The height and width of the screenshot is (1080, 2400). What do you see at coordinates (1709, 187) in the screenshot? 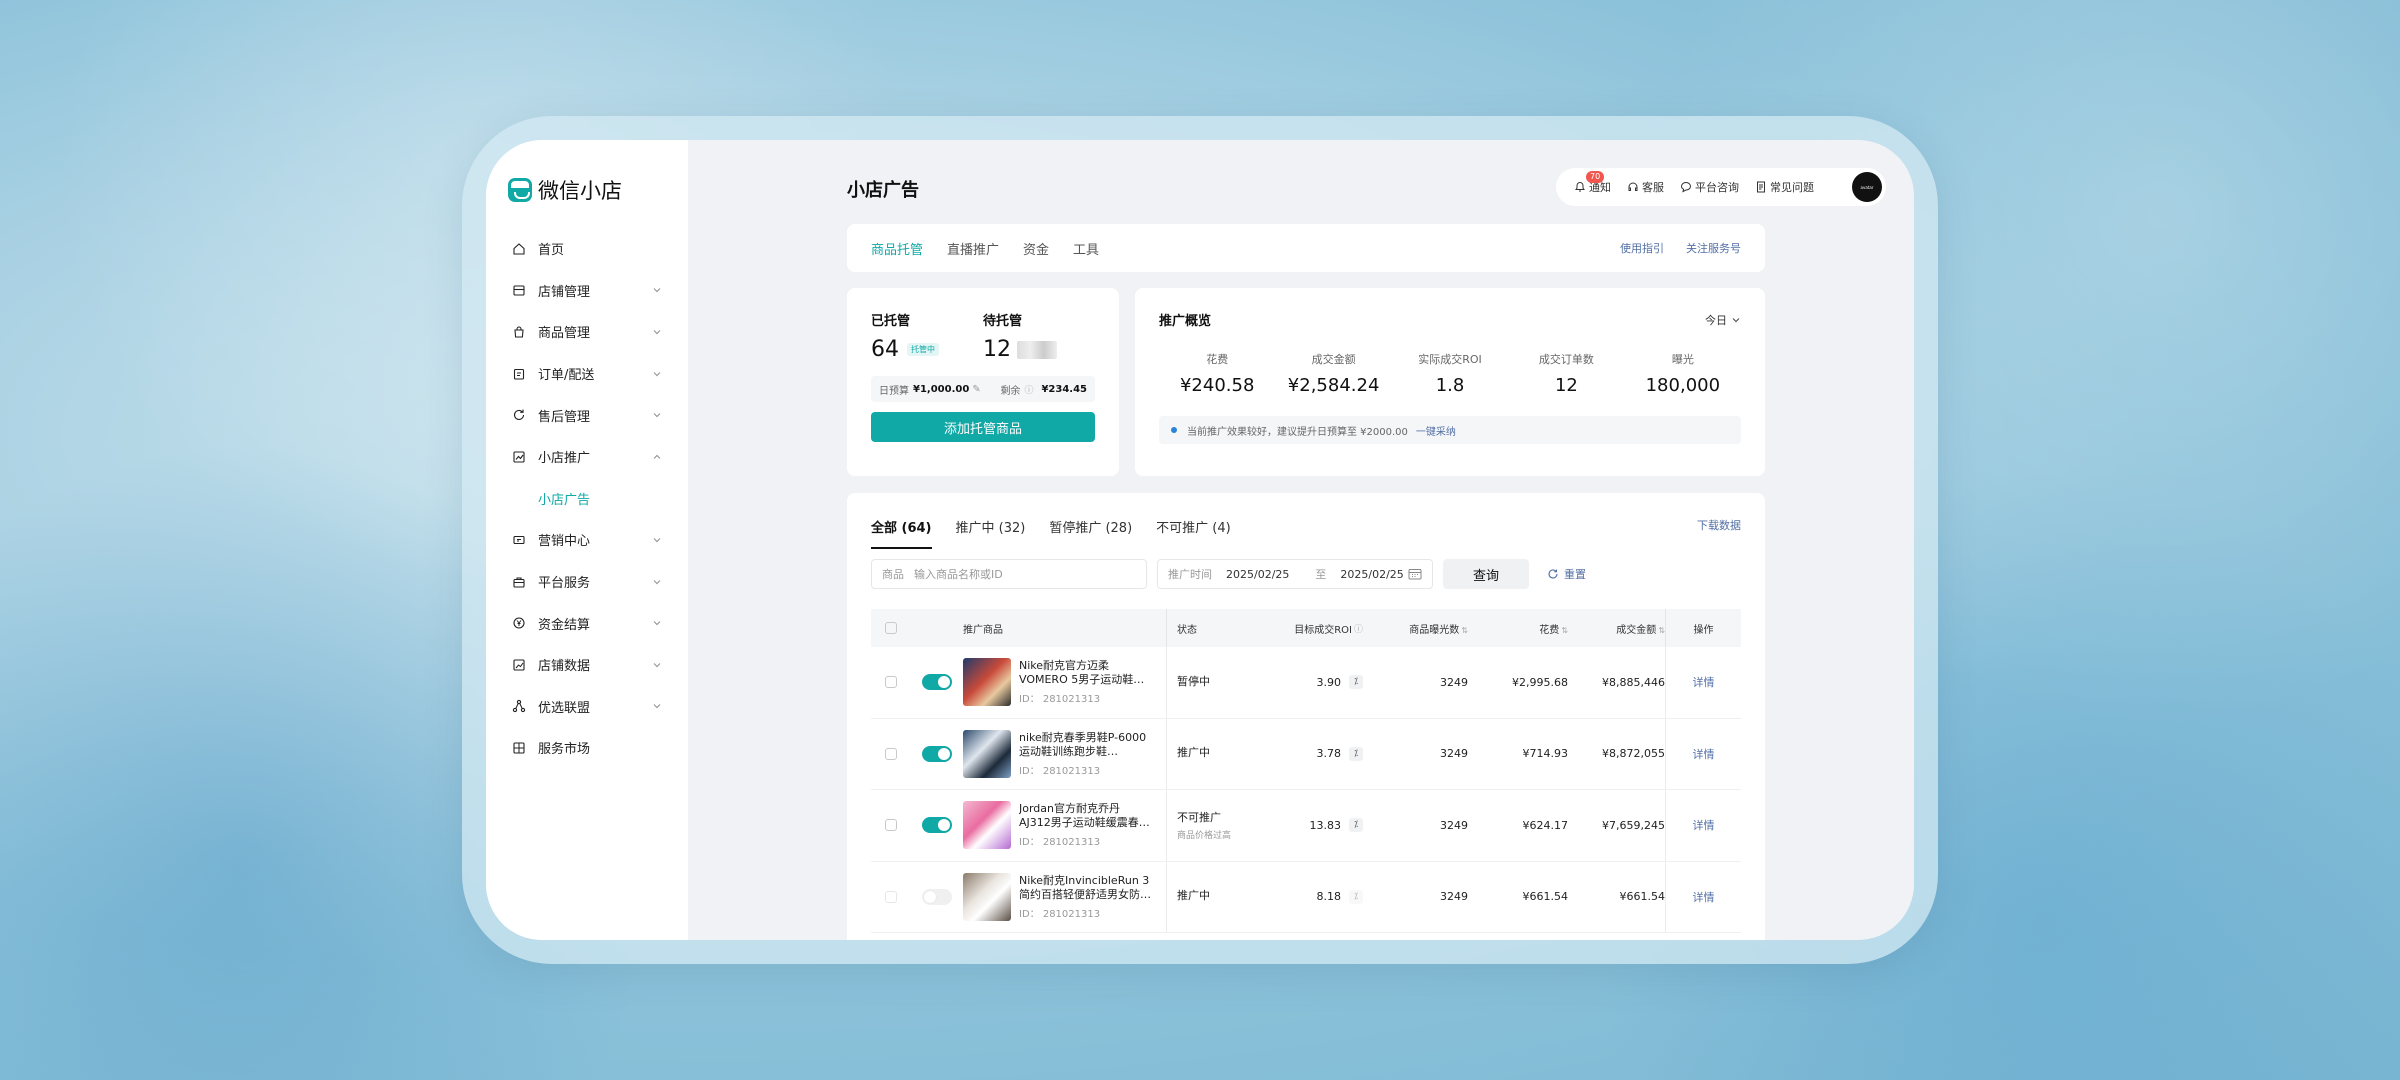
I see `consult-button: 平台咨询` at bounding box center [1709, 187].